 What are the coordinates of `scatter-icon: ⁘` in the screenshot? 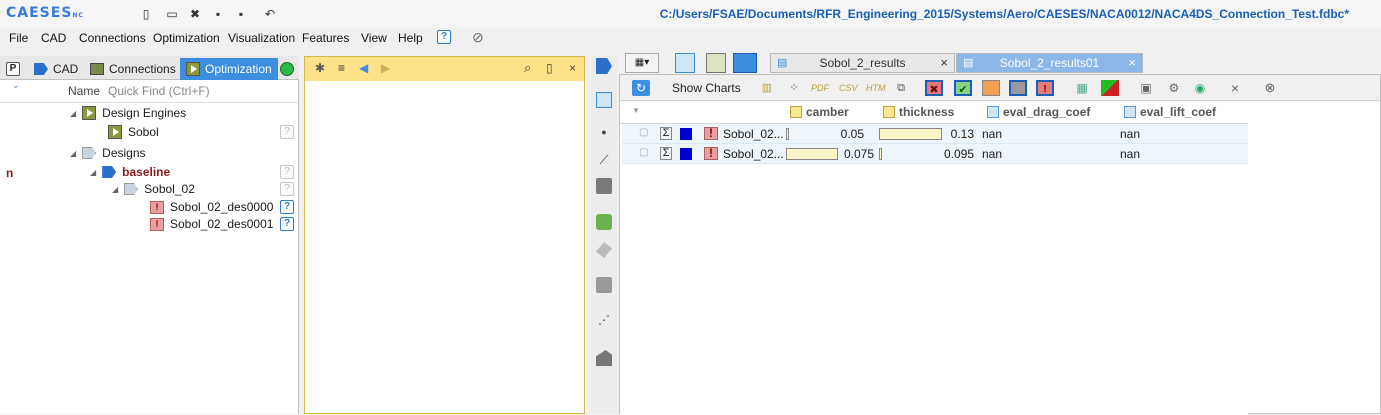 It's located at (794, 88).